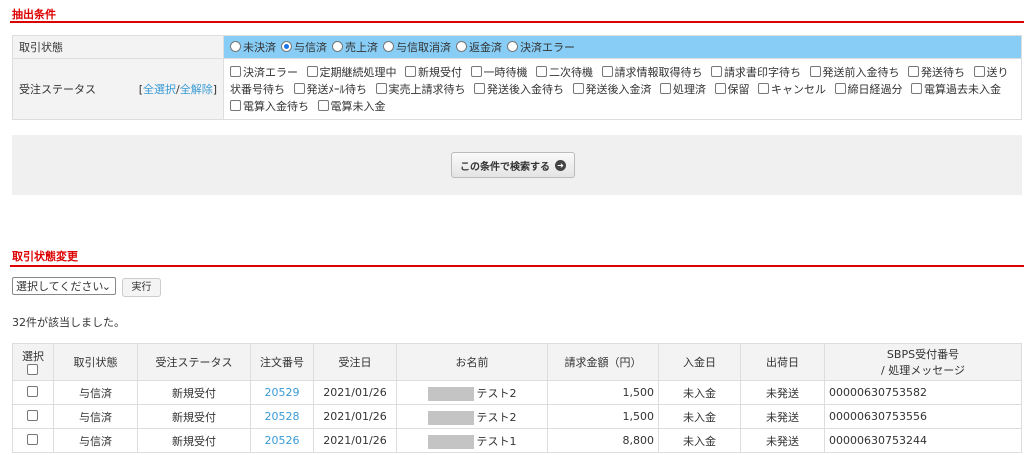 The height and width of the screenshot is (455, 1024). Describe the element at coordinates (264, 72) in the screenshot. I see `status-checkbox-option: 決済エラー` at that location.